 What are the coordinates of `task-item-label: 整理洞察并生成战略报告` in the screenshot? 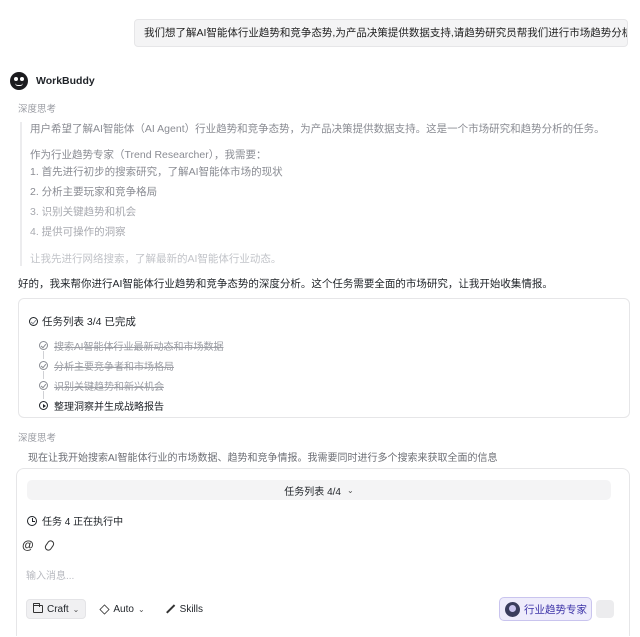 It's located at (109, 407).